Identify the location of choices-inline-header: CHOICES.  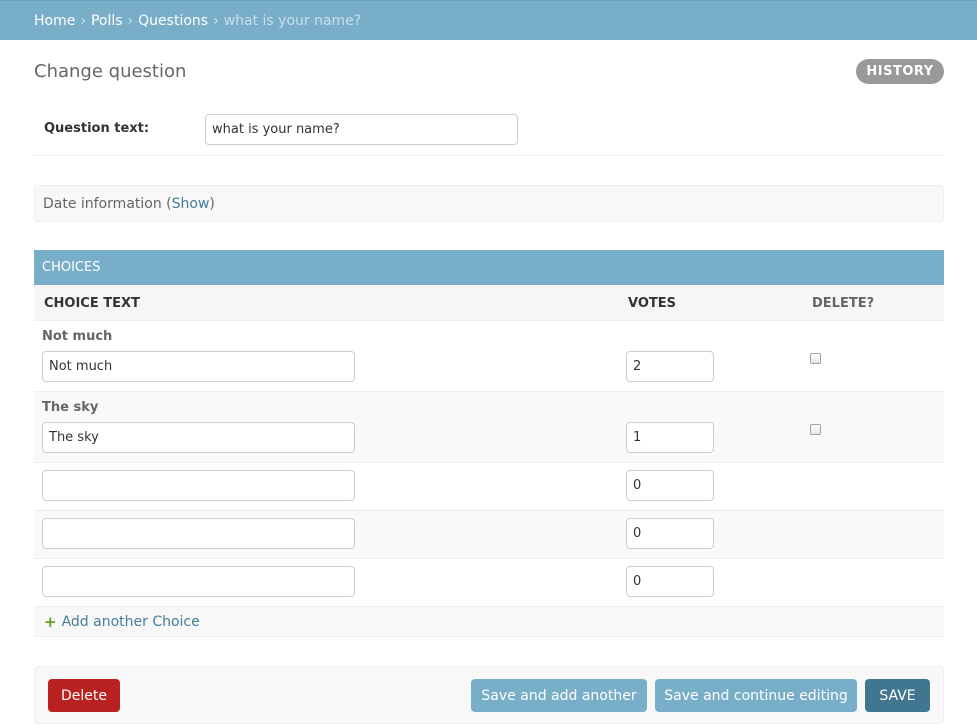
(489, 267).